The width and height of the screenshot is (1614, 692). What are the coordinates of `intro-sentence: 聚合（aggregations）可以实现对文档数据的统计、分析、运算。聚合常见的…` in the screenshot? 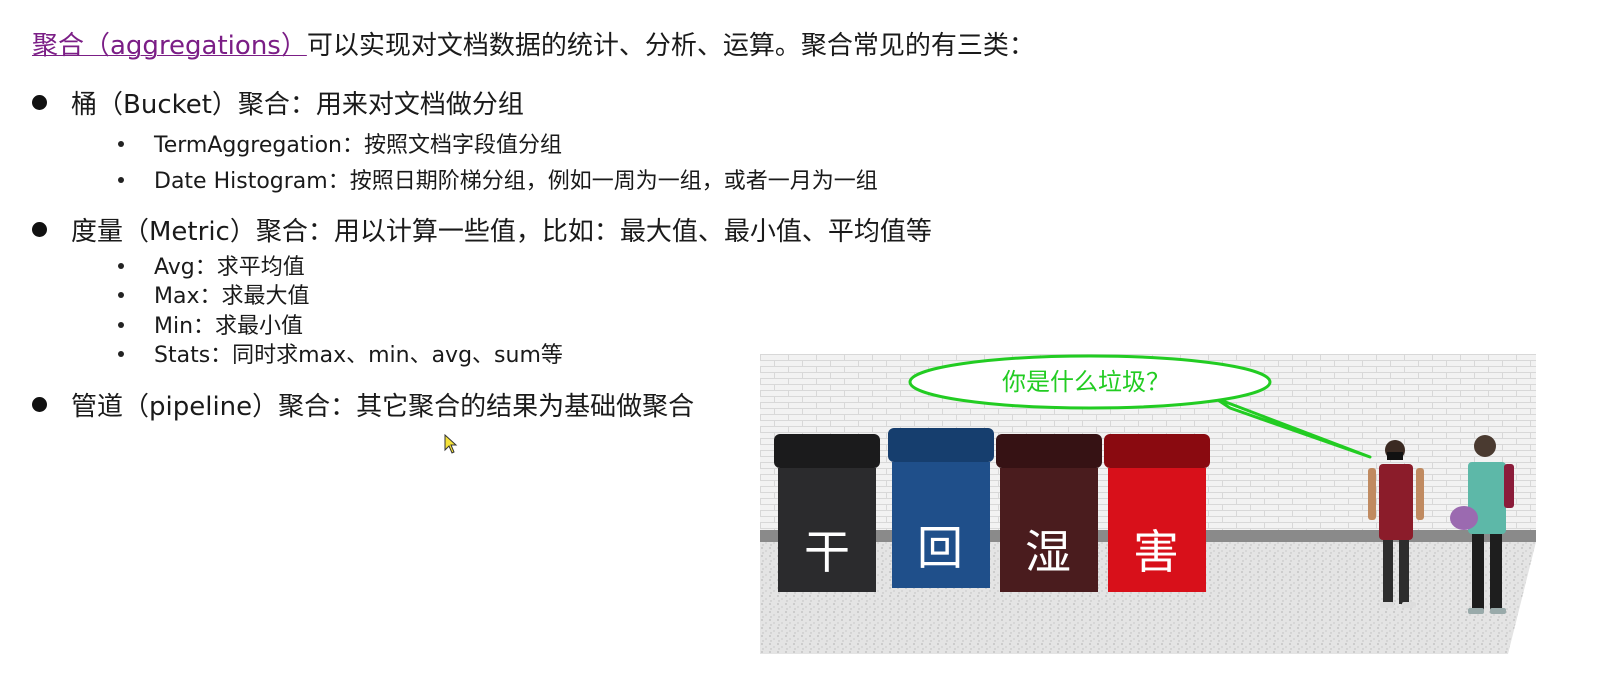 It's located at (533, 46).